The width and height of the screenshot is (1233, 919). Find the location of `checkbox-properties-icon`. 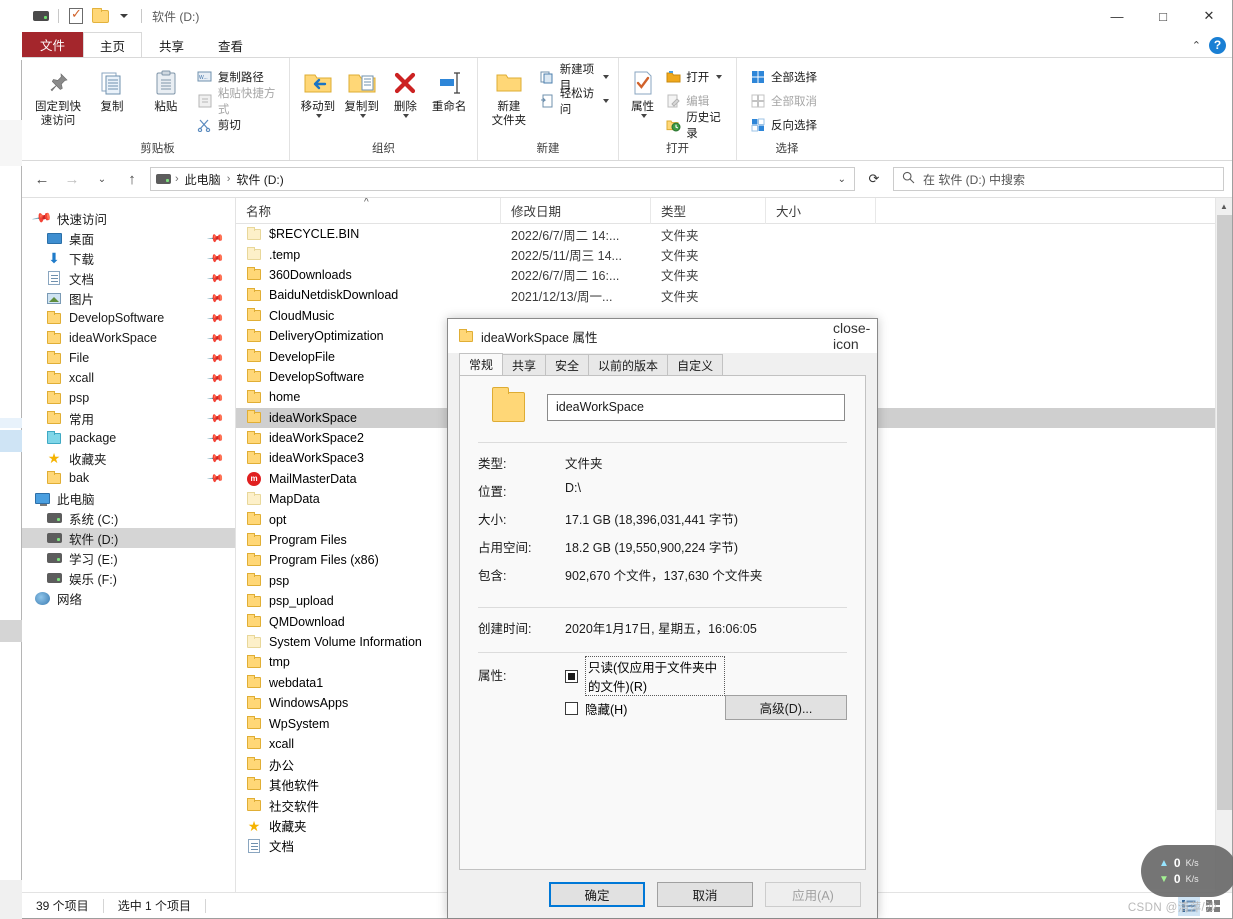

checkbox-properties-icon is located at coordinates (76, 16).